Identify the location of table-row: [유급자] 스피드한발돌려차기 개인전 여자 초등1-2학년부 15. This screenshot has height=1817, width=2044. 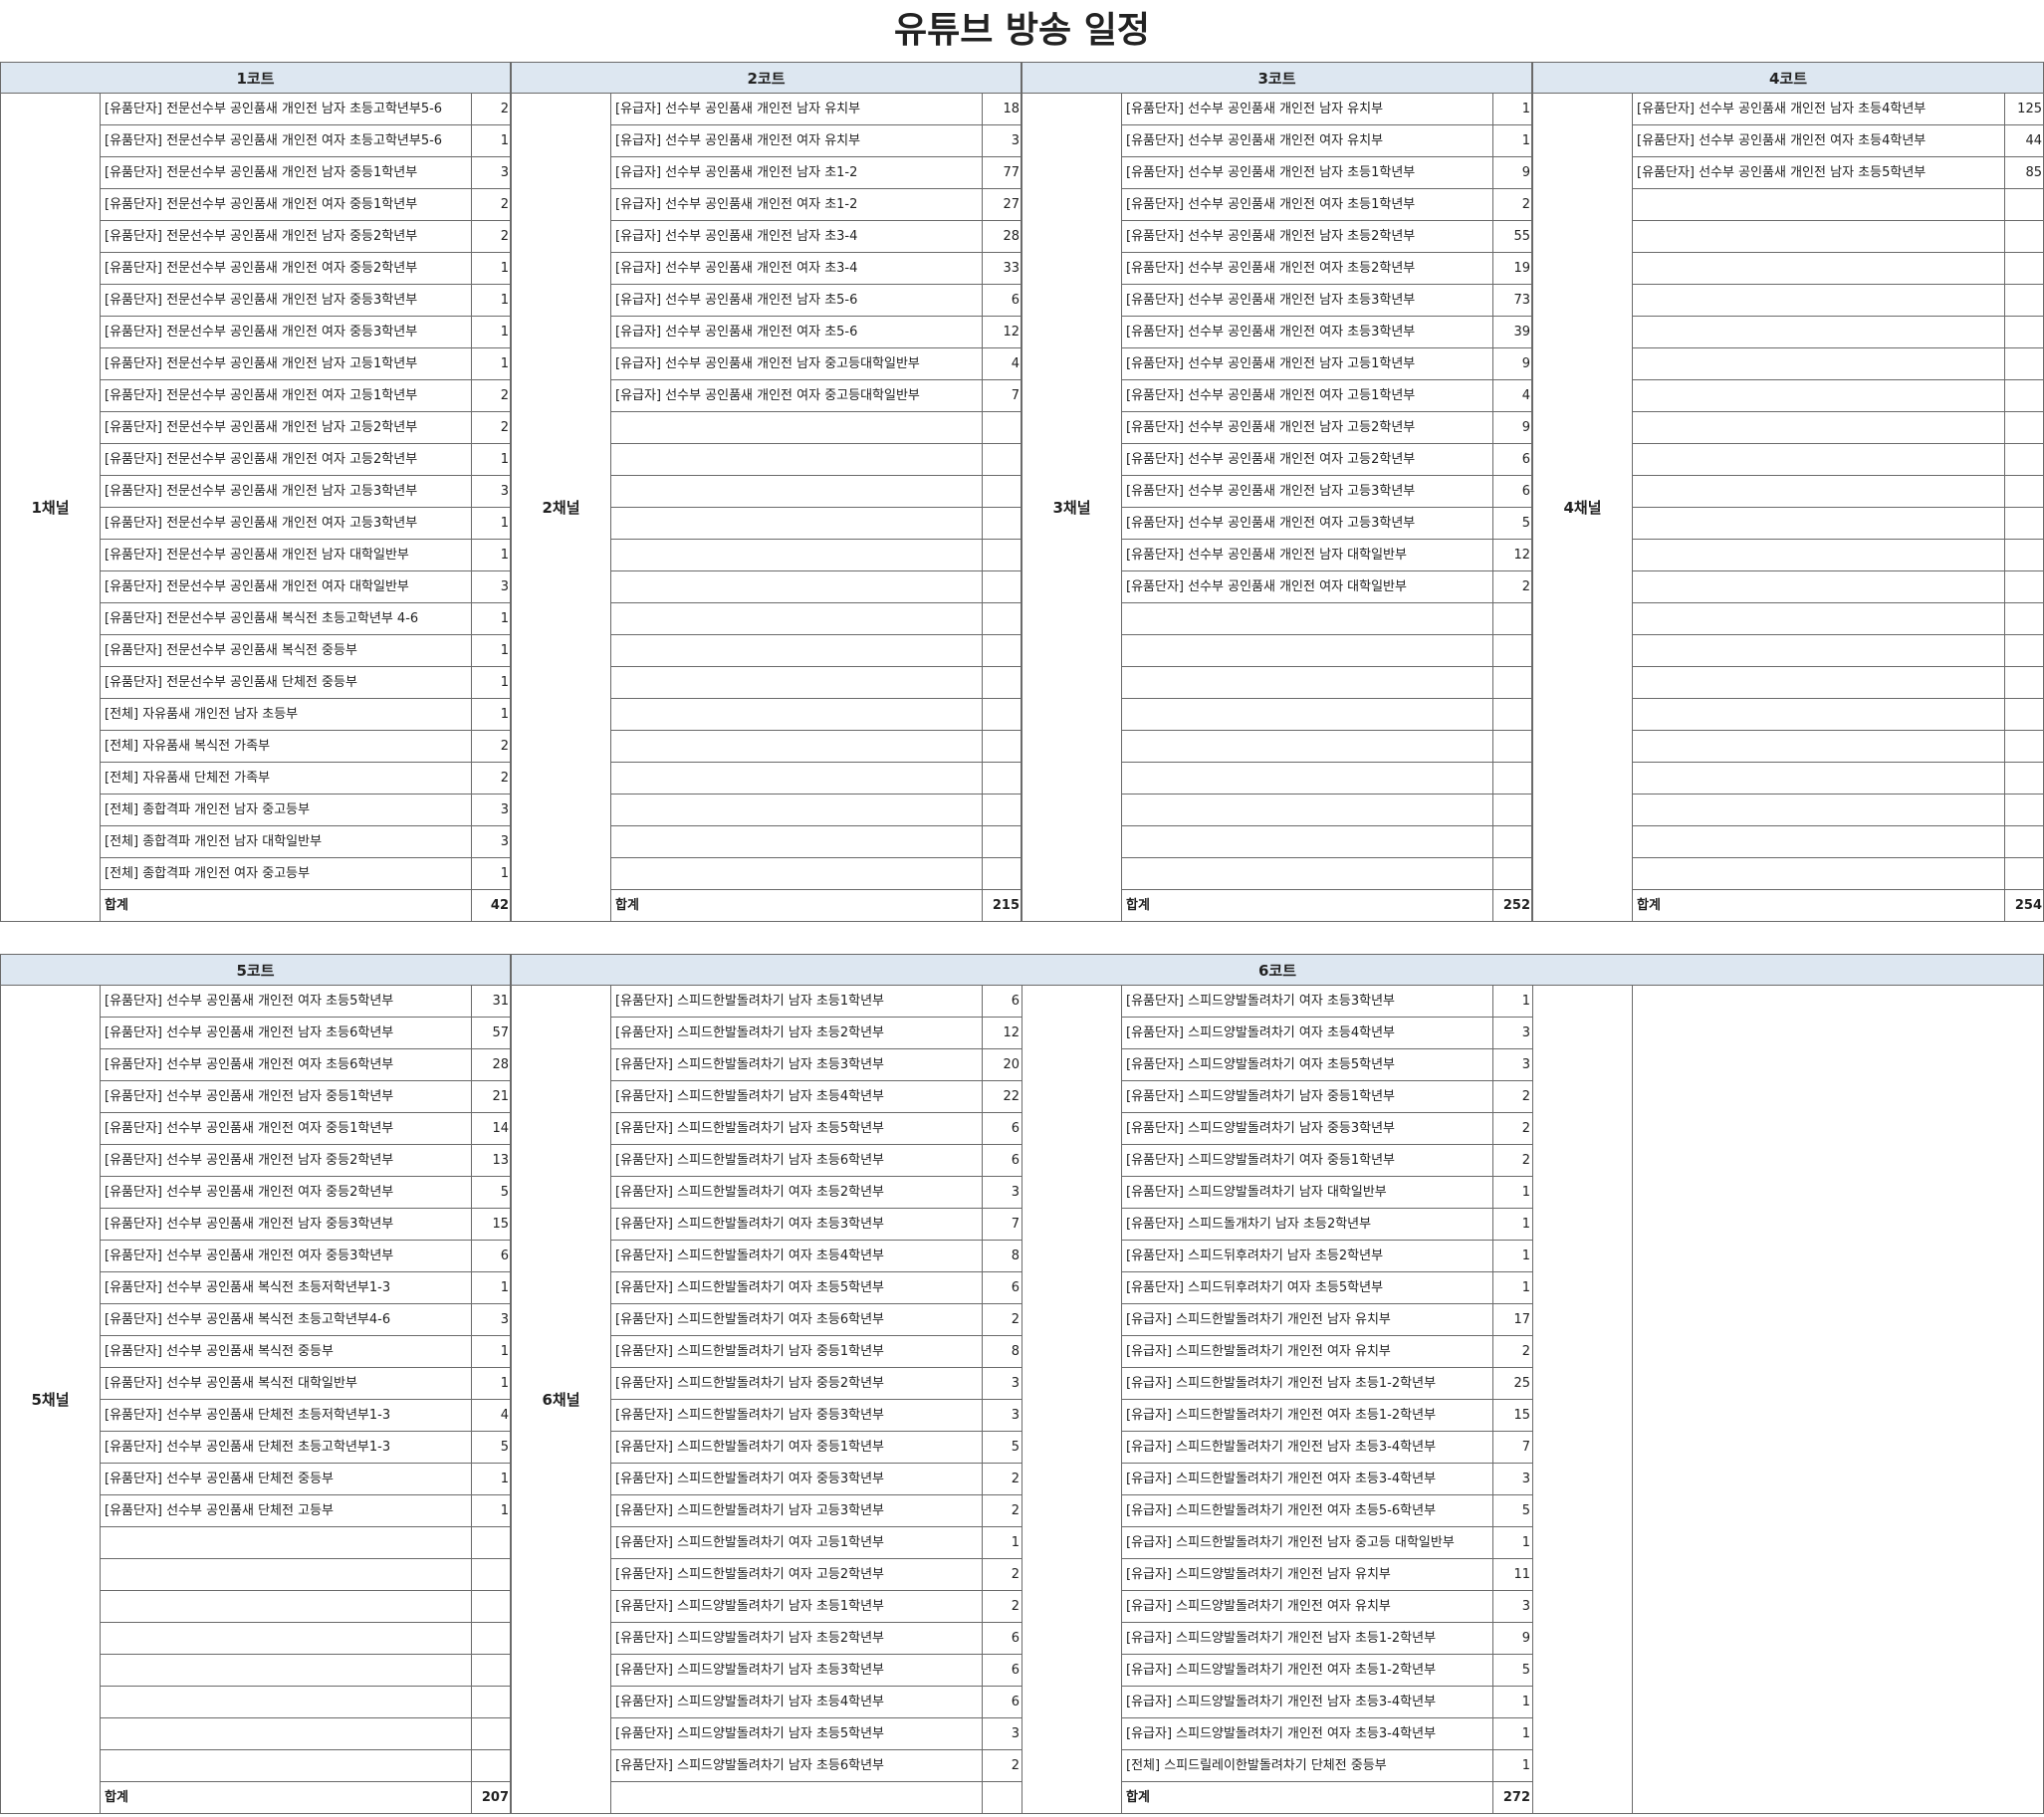
(1326, 1416).